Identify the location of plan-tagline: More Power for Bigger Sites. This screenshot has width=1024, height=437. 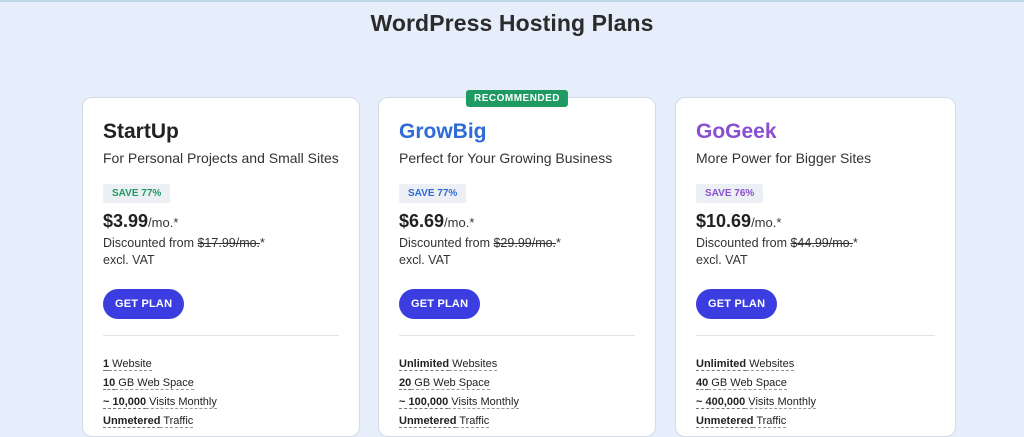
(784, 158).